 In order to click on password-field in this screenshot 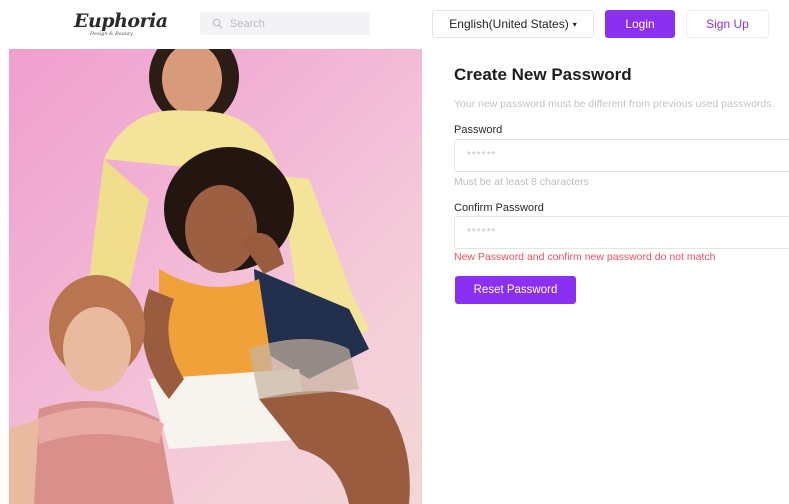, I will do `click(621, 155)`.